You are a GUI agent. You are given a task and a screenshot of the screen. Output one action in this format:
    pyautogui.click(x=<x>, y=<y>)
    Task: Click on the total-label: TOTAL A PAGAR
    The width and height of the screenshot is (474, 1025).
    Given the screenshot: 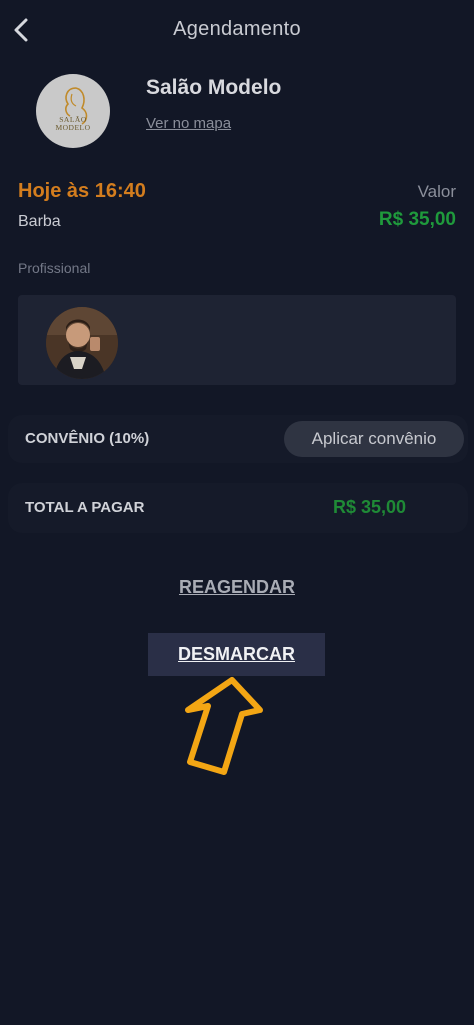 What is the action you would take?
    pyautogui.click(x=85, y=507)
    